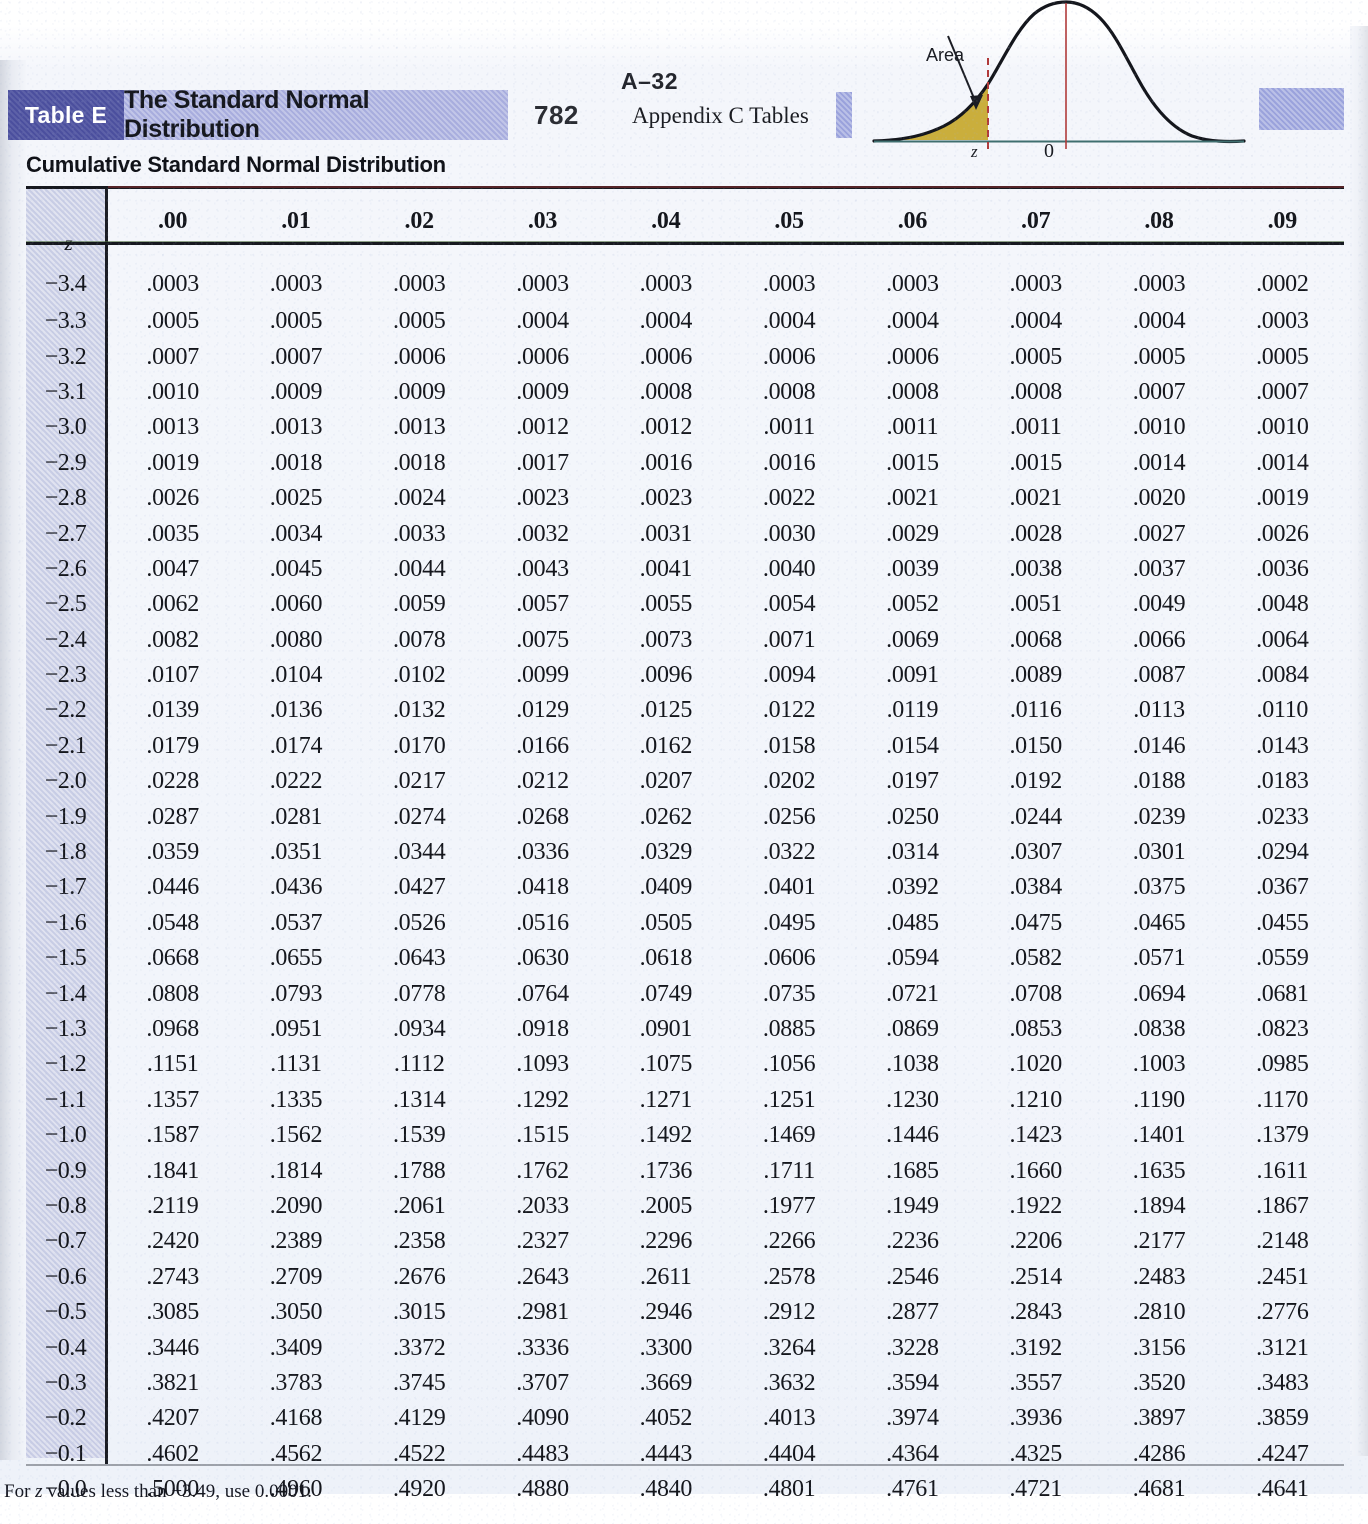 The image size is (1368, 1524). What do you see at coordinates (68, 221) in the screenshot?
I see `column-header-z: z` at bounding box center [68, 221].